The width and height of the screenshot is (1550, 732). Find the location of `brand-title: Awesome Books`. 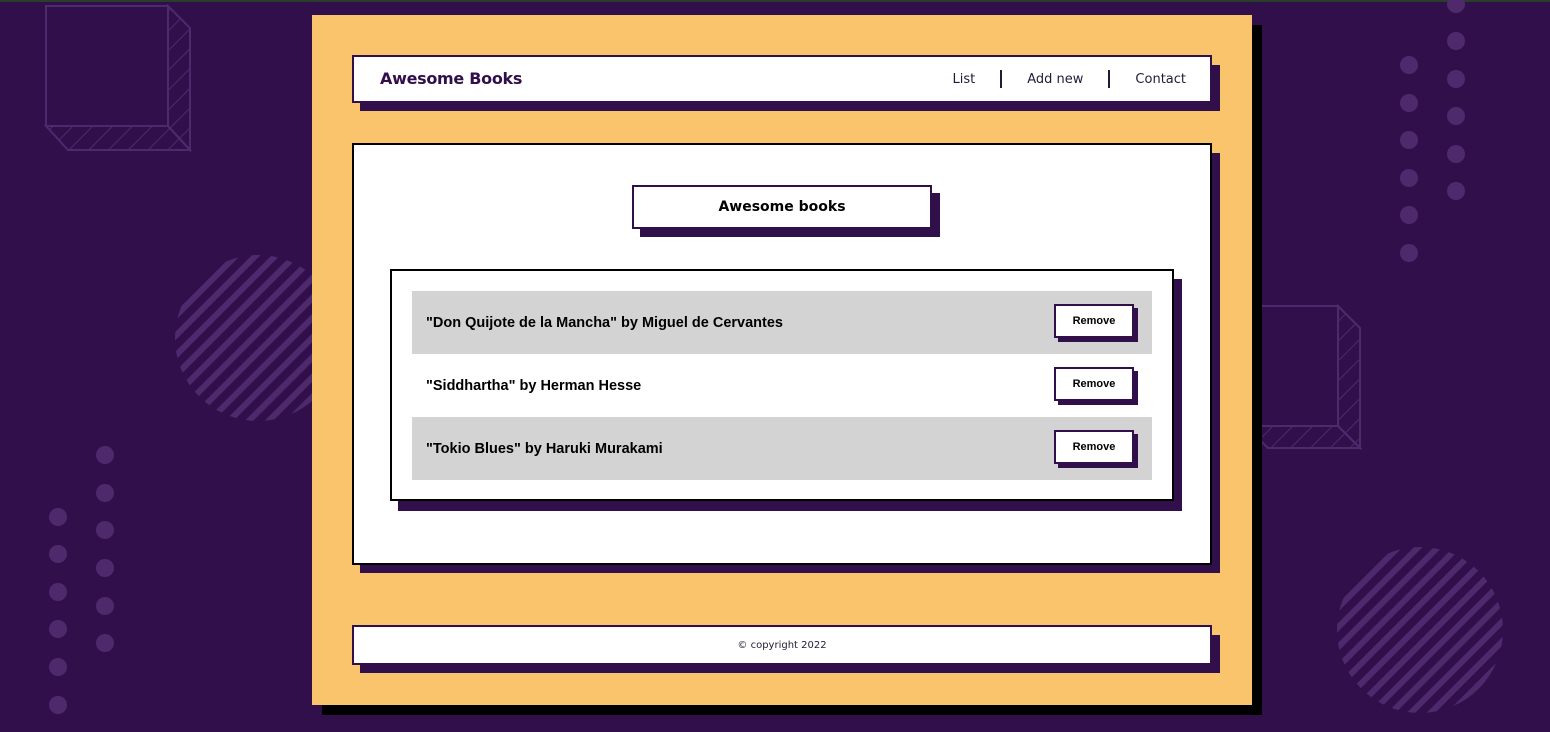

brand-title: Awesome Books is located at coordinates (451, 78).